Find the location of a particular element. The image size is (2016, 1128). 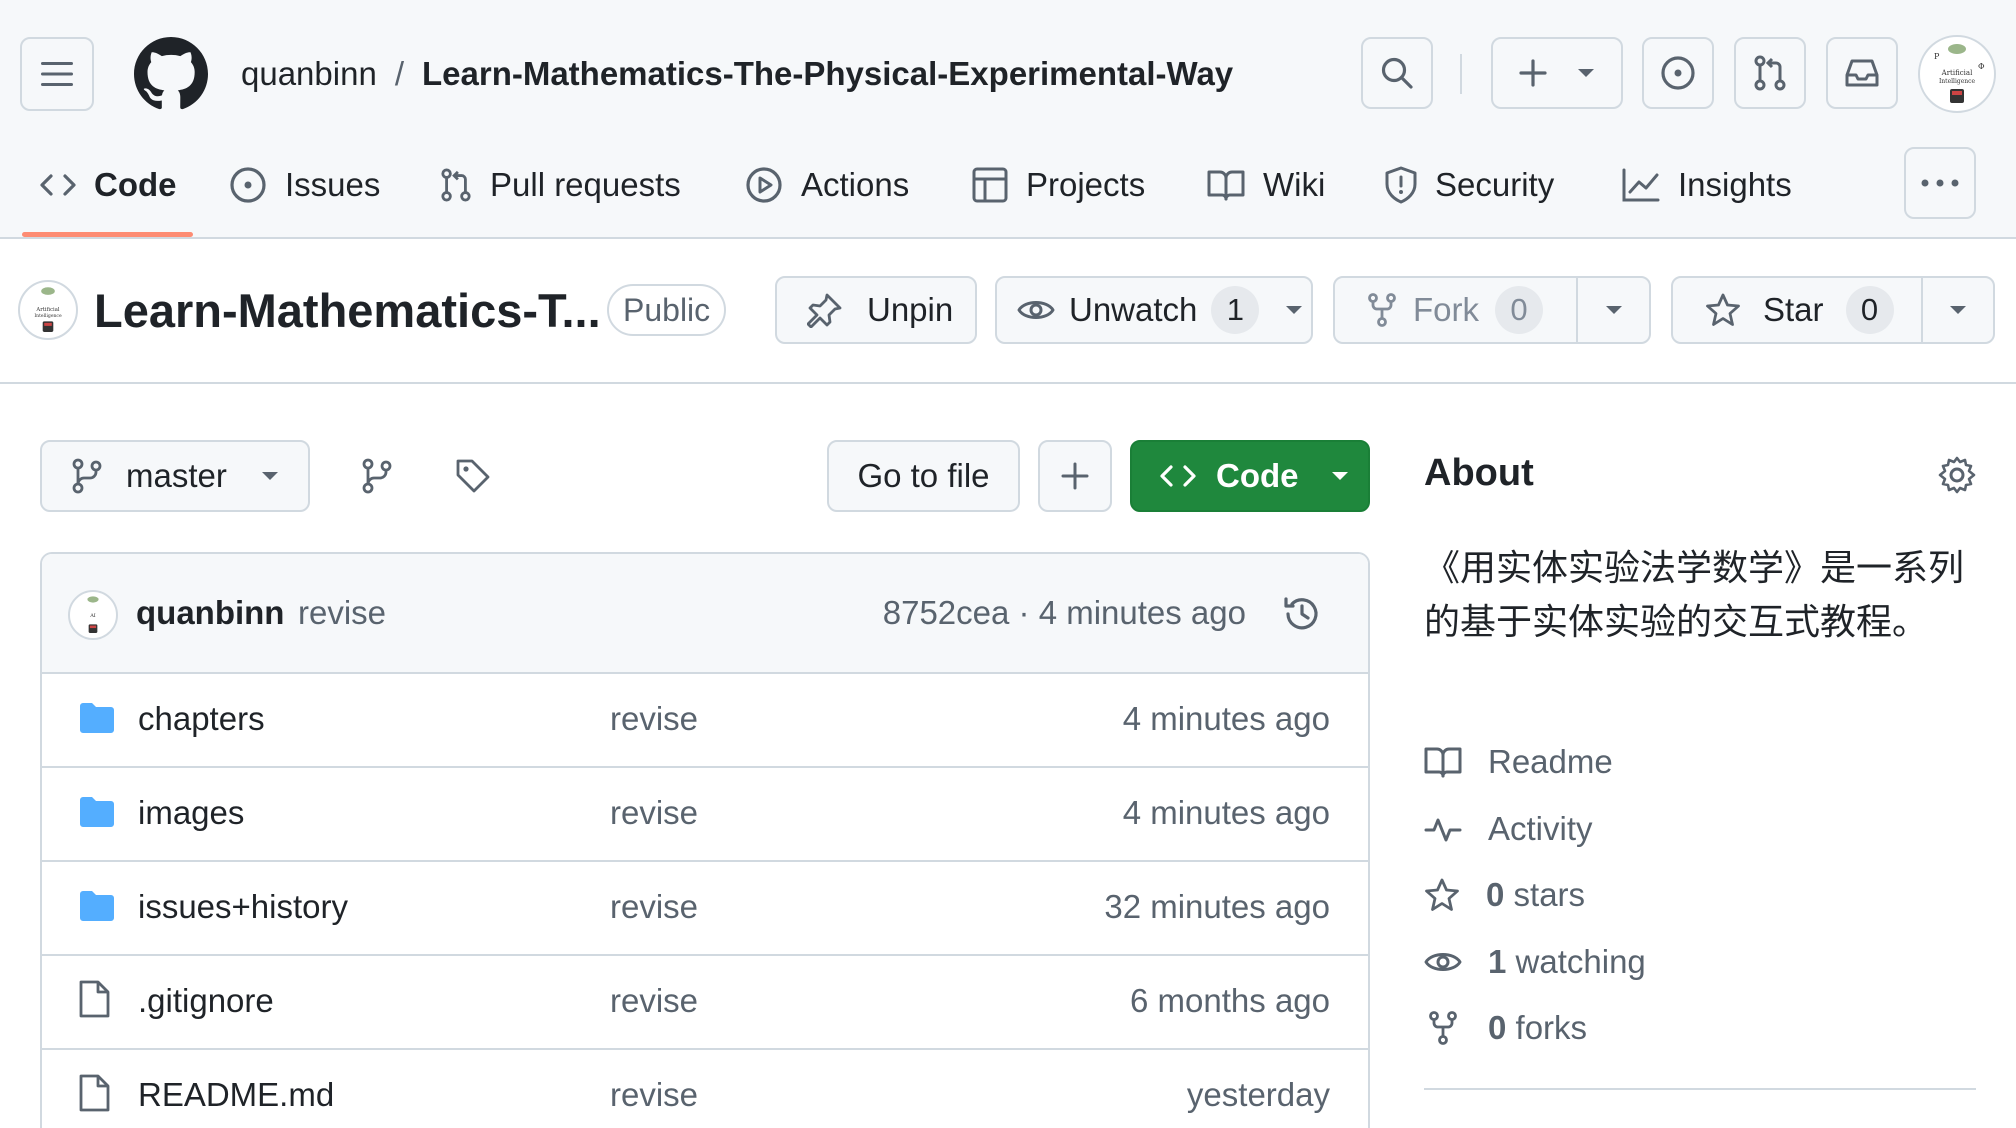

fork-dropdown-button is located at coordinates (1613, 310).